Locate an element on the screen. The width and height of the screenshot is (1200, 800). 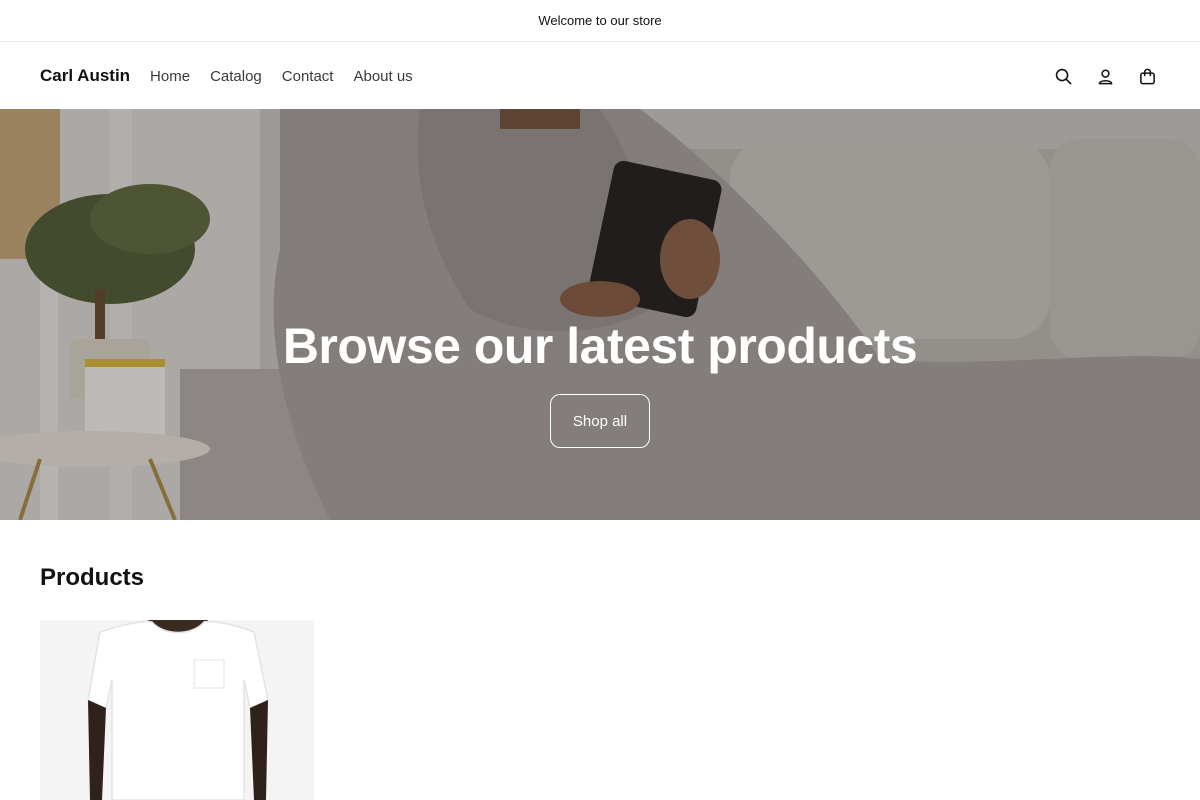
search-icon is located at coordinates (1063, 76).